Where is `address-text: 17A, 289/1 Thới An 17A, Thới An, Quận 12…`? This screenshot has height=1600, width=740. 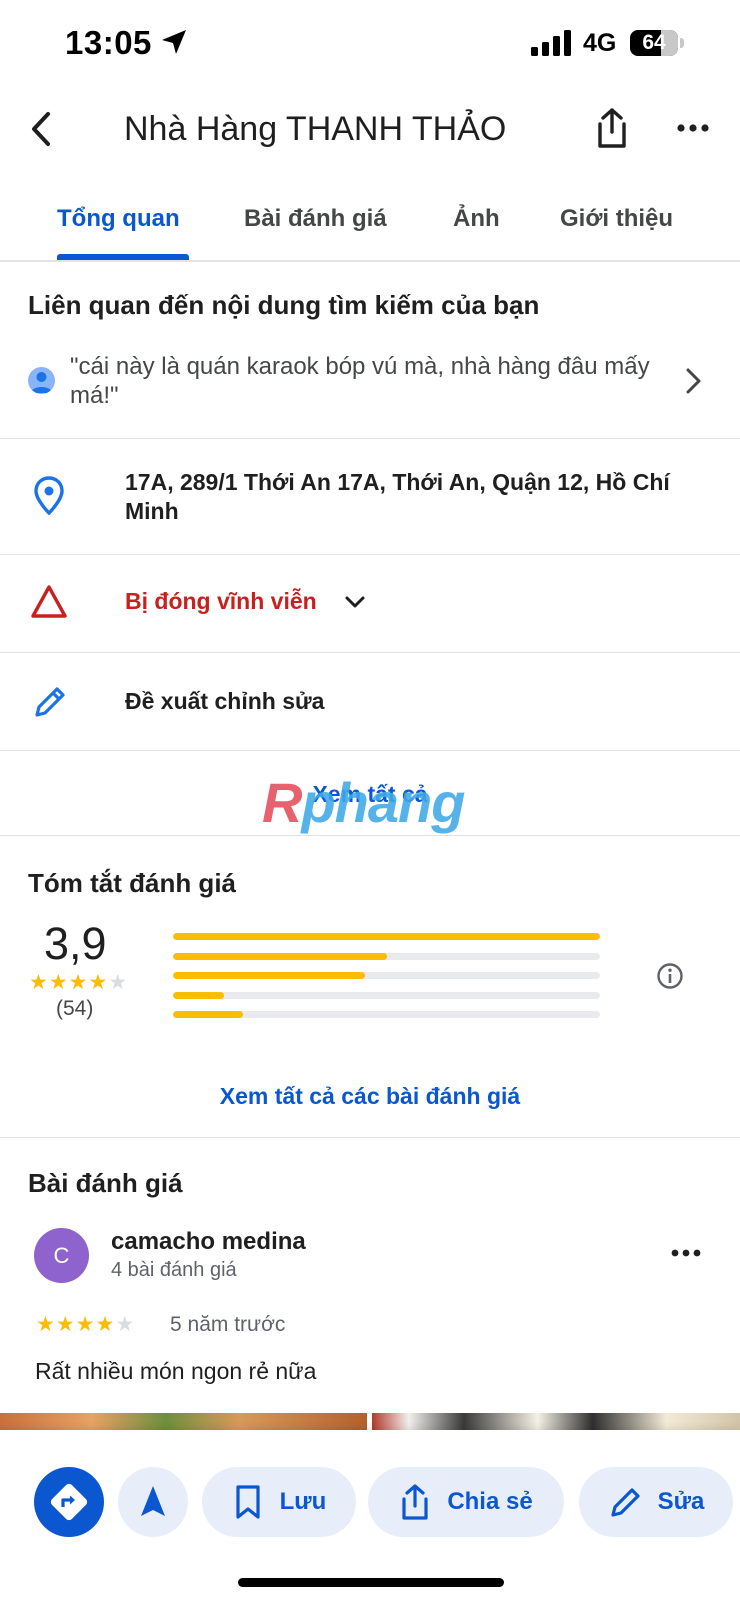
address-text: 17A, 289/1 Thới An 17A, Thới An, Quận 12… is located at coordinates (405, 497).